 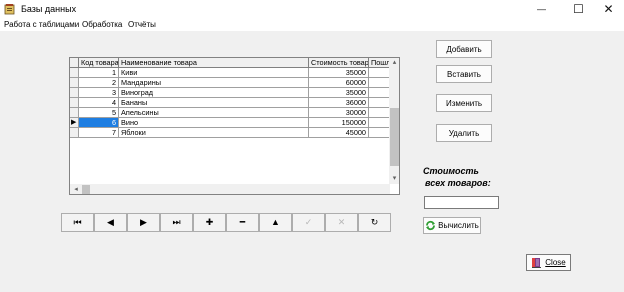 What do you see at coordinates (339, 133) in the screenshot?
I see `cell-price: 45000` at bounding box center [339, 133].